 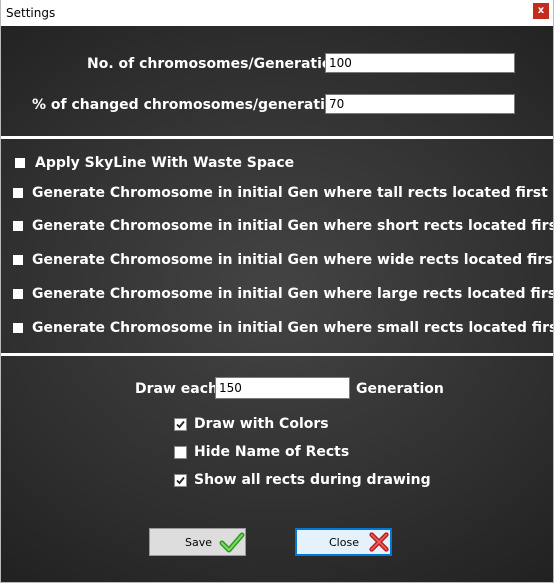 What do you see at coordinates (18, 226) in the screenshot?
I see `short-rects-checkbox` at bounding box center [18, 226].